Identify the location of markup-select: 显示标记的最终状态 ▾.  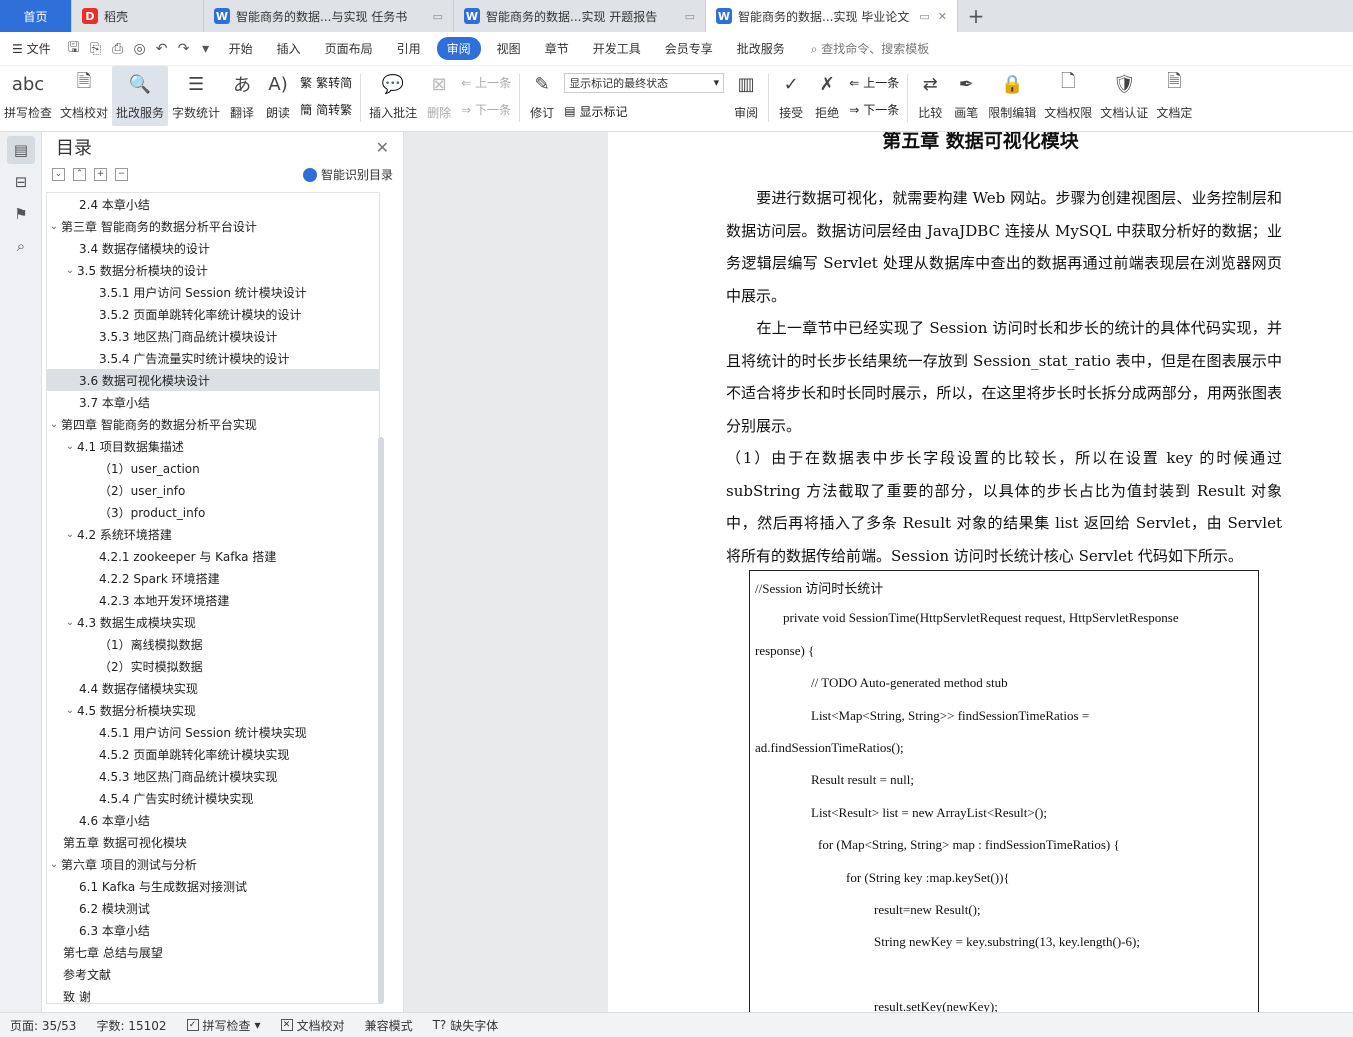
(644, 82).